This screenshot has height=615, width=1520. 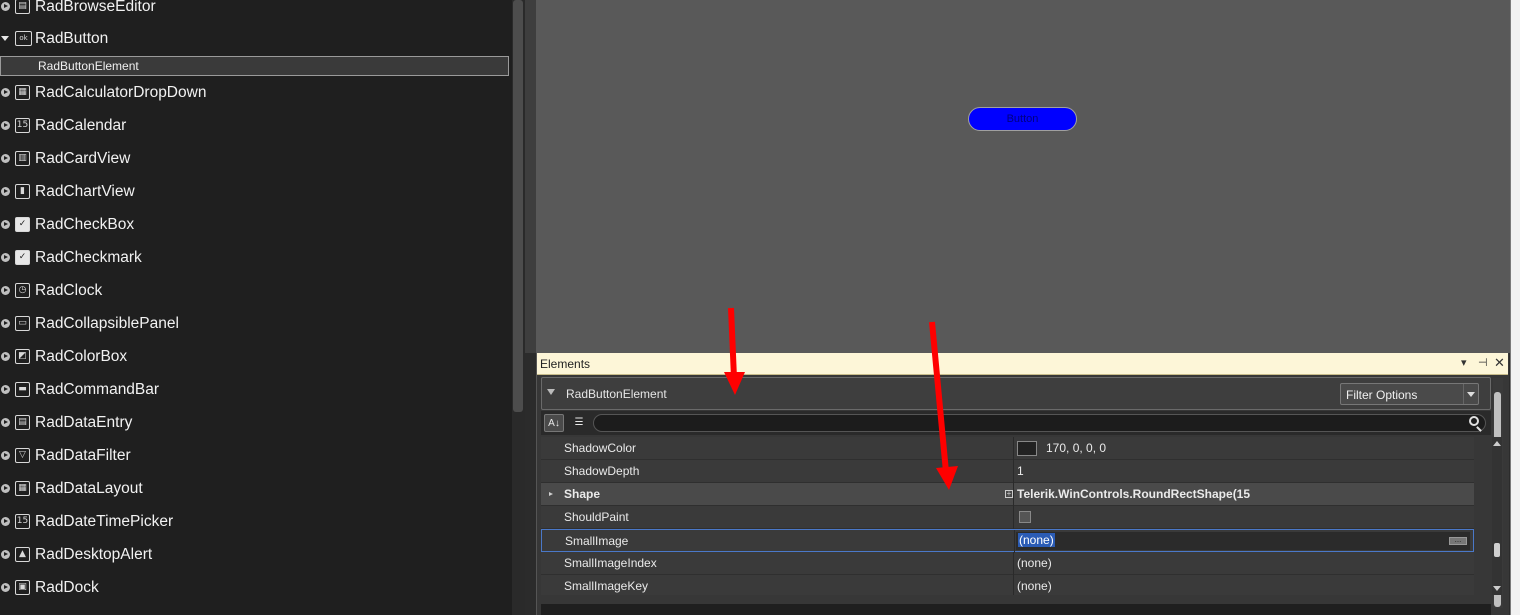 I want to click on annotation-arrows, so click(x=841, y=398).